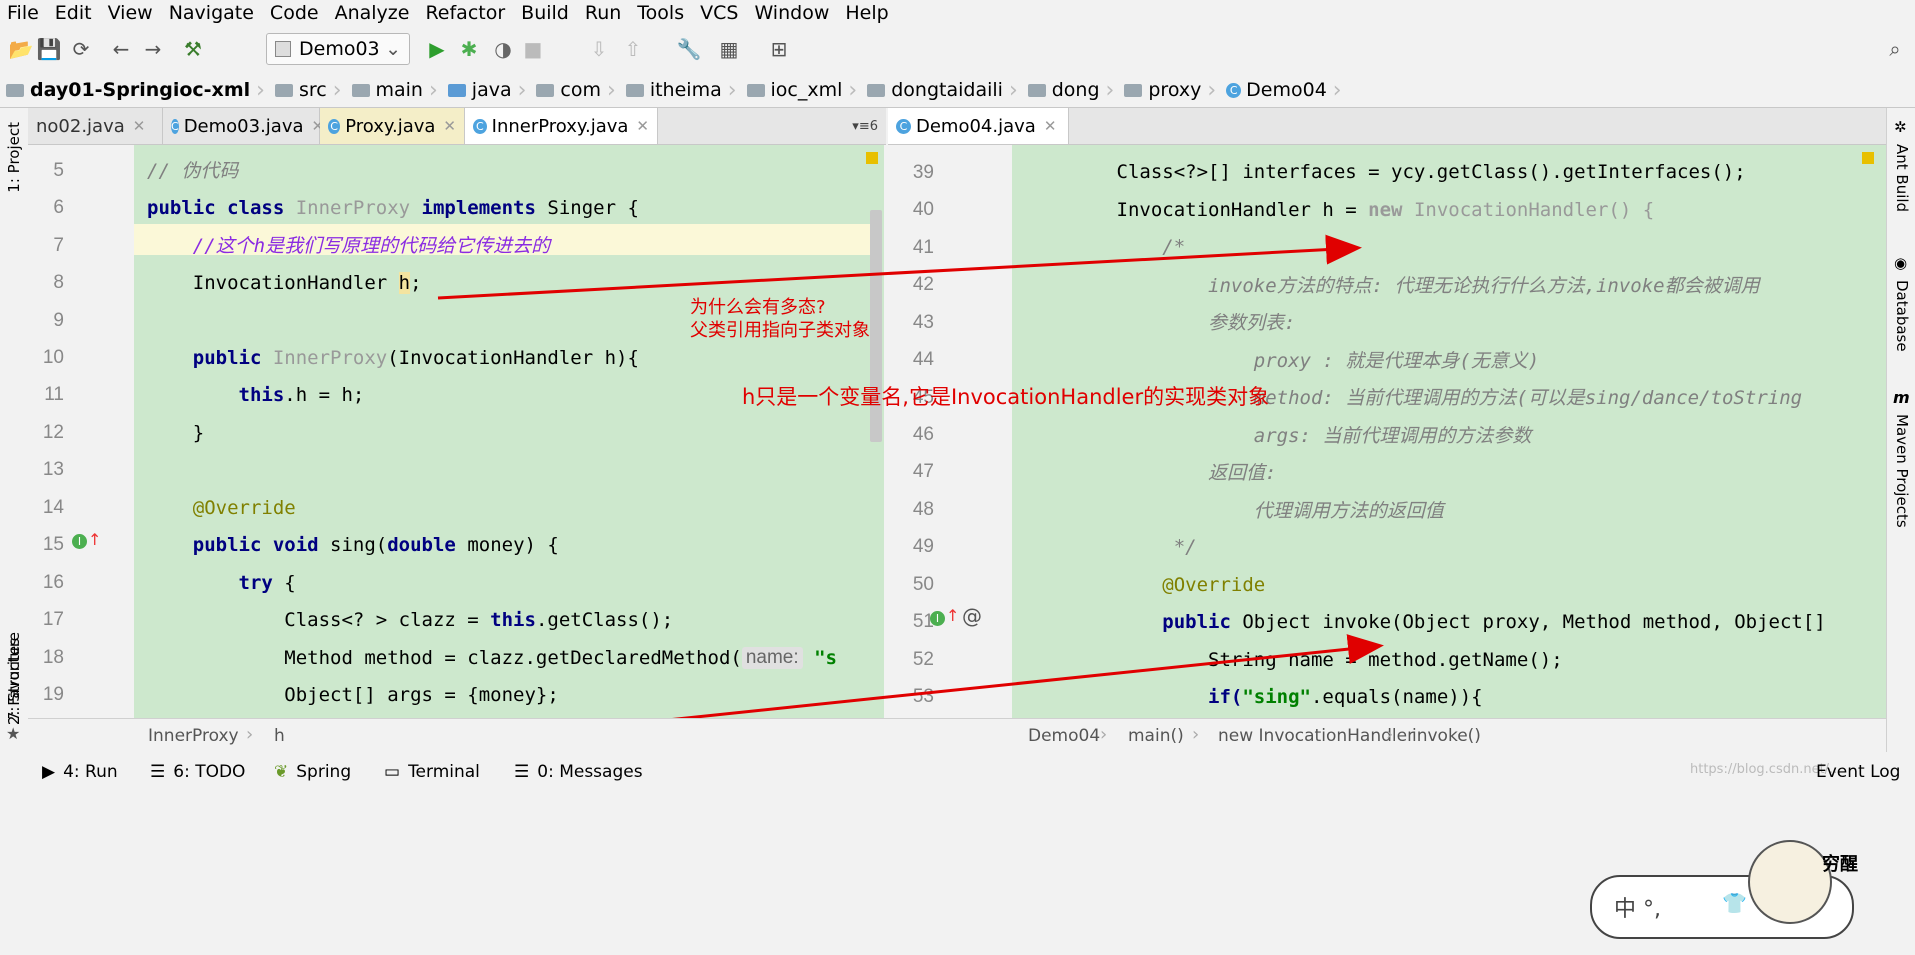 Image resolution: width=1915 pixels, height=955 pixels. Describe the element at coordinates (193, 736) in the screenshot. I see `crumb-innerproxy: InnerProxy` at that location.